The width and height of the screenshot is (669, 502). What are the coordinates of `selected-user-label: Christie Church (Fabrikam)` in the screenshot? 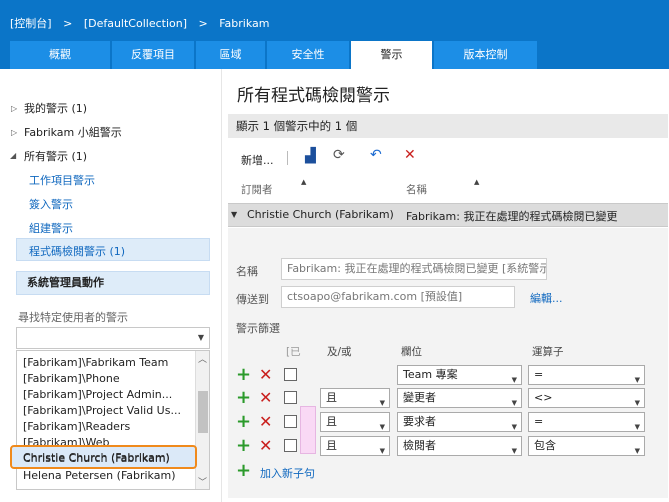 It's located at (96, 457).